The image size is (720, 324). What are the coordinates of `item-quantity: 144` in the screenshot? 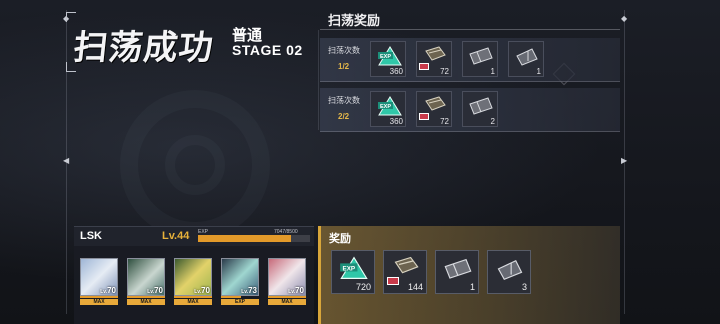 It's located at (415, 287).